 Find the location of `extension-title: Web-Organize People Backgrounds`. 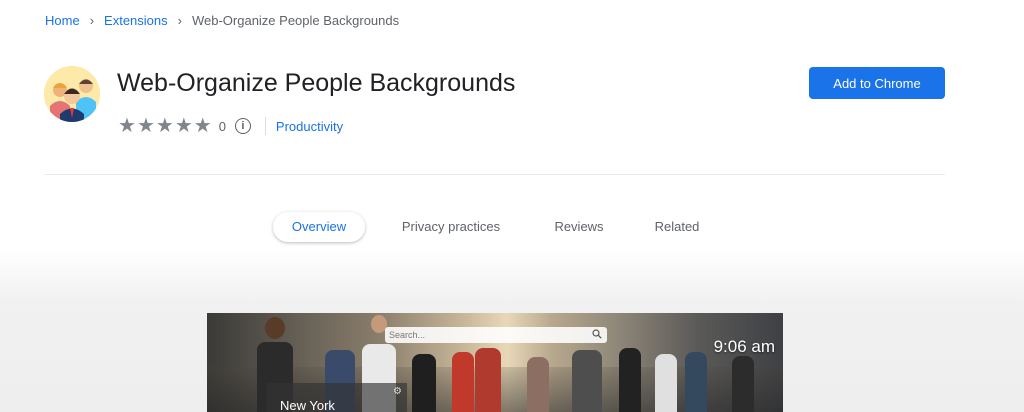

extension-title: Web-Organize People Backgrounds is located at coordinates (316, 83).